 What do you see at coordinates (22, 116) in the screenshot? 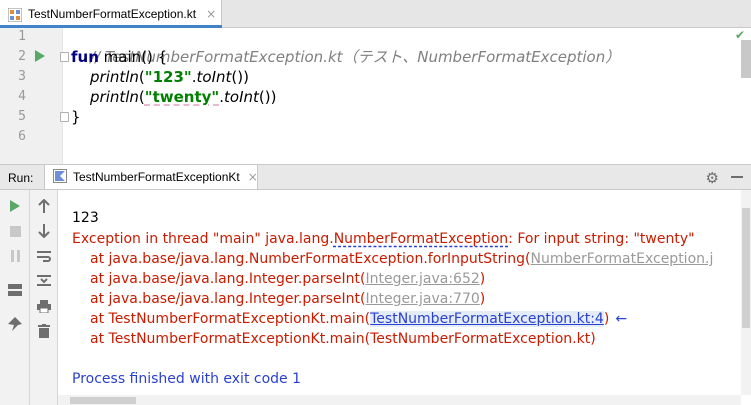
I see `line-number: 5` at bounding box center [22, 116].